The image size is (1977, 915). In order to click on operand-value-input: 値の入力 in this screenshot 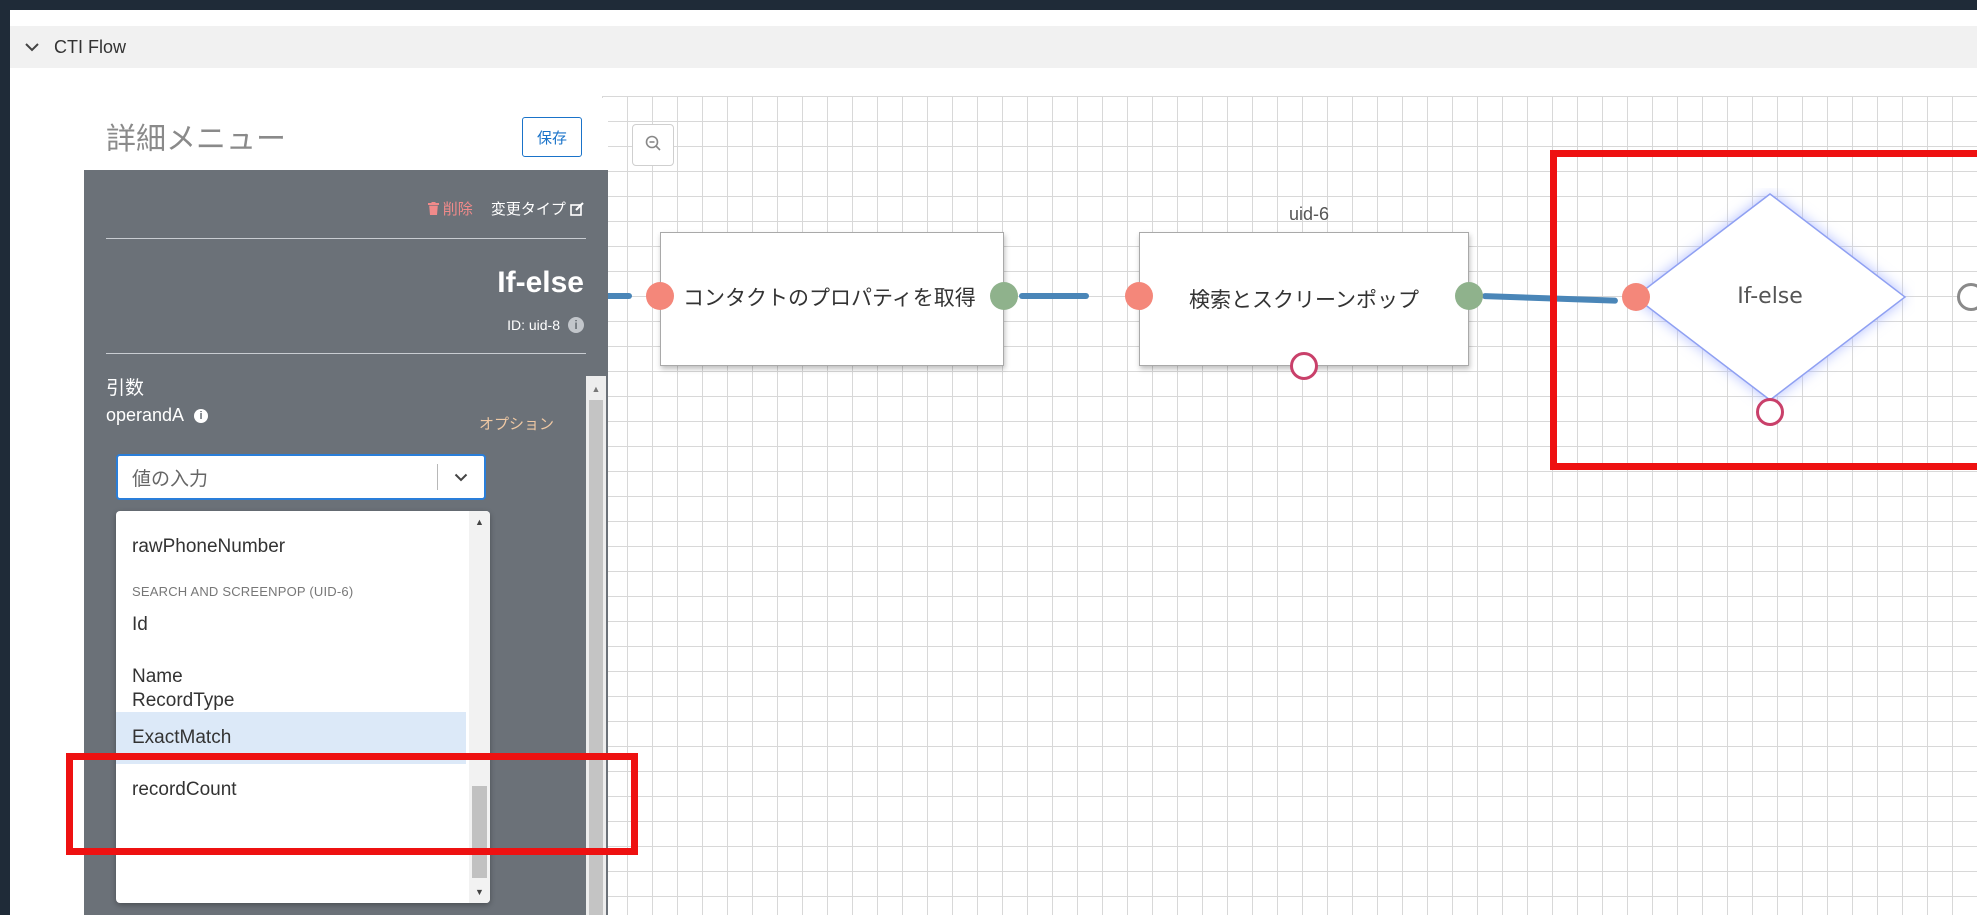, I will do `click(301, 477)`.